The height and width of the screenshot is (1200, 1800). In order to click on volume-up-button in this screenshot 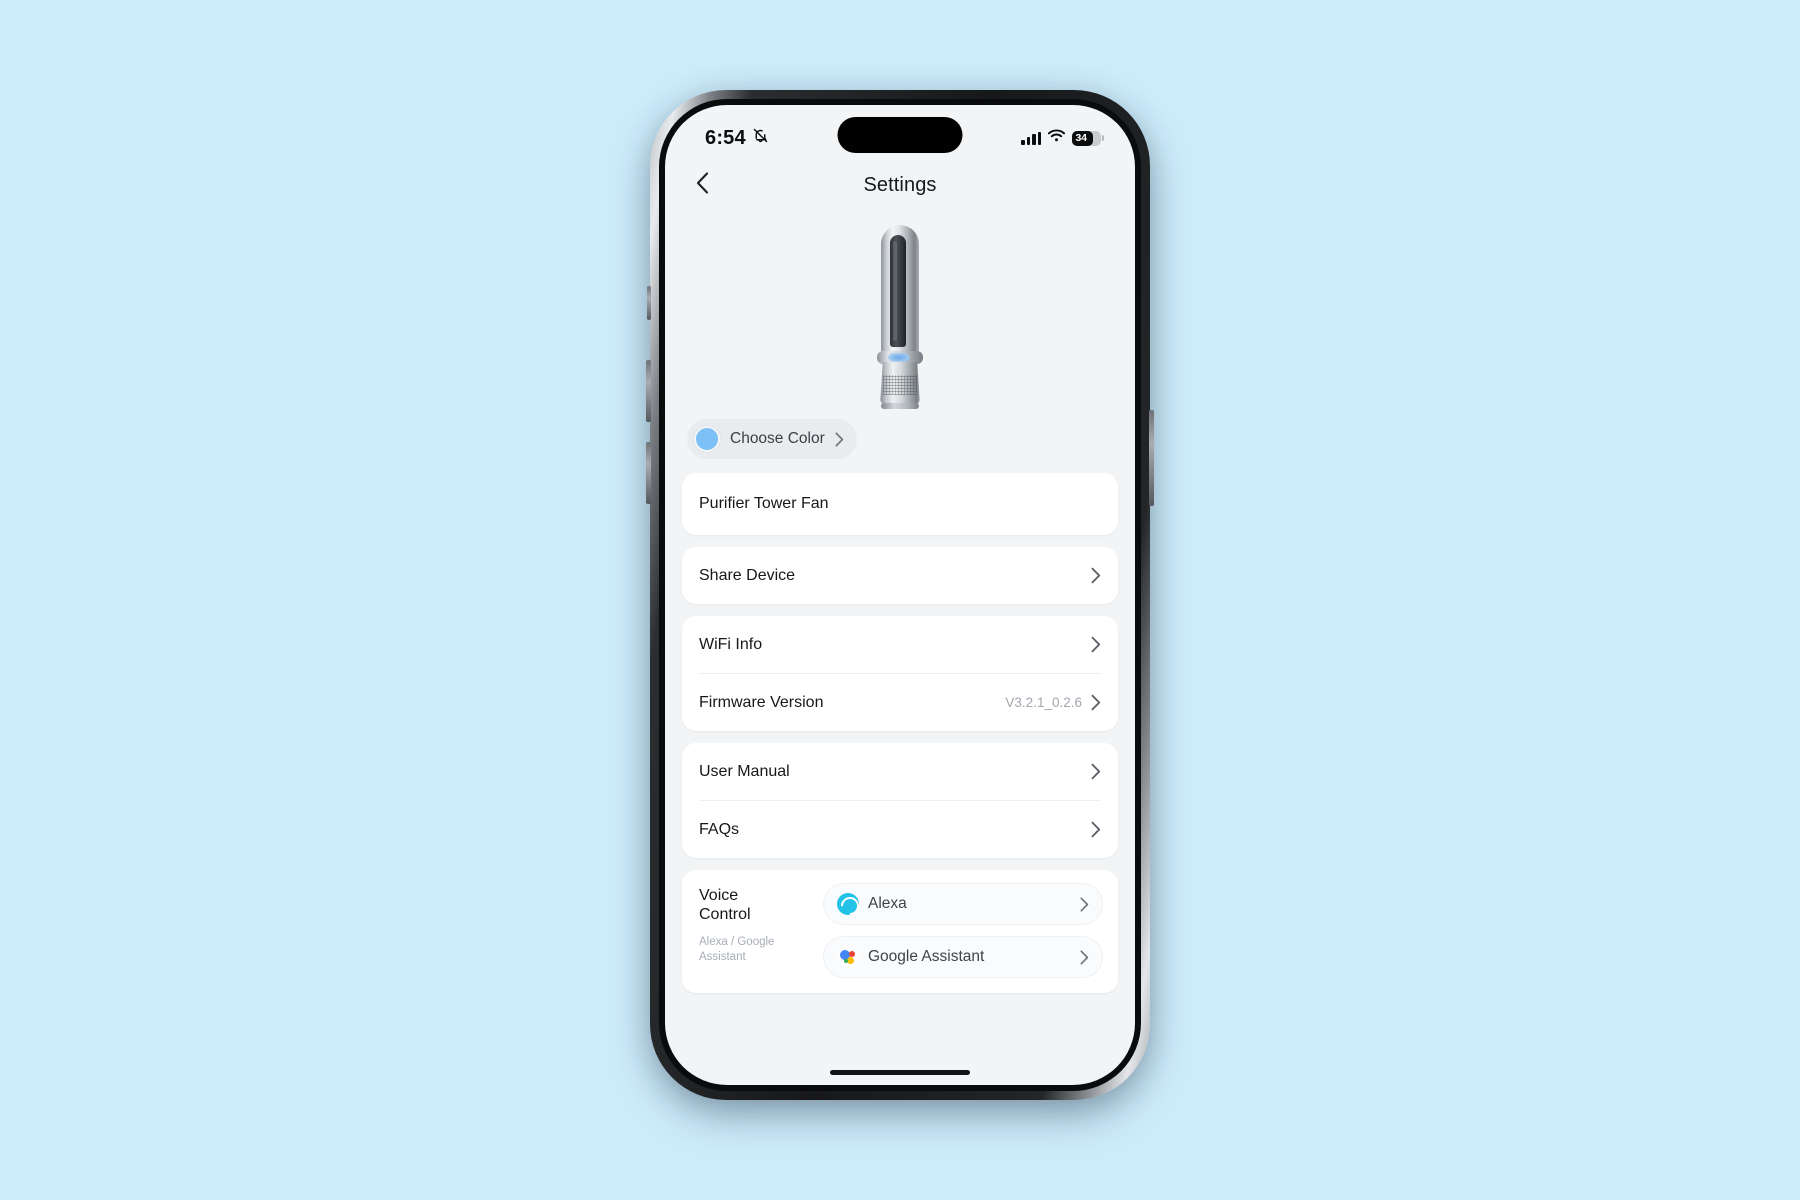, I will do `click(648, 391)`.